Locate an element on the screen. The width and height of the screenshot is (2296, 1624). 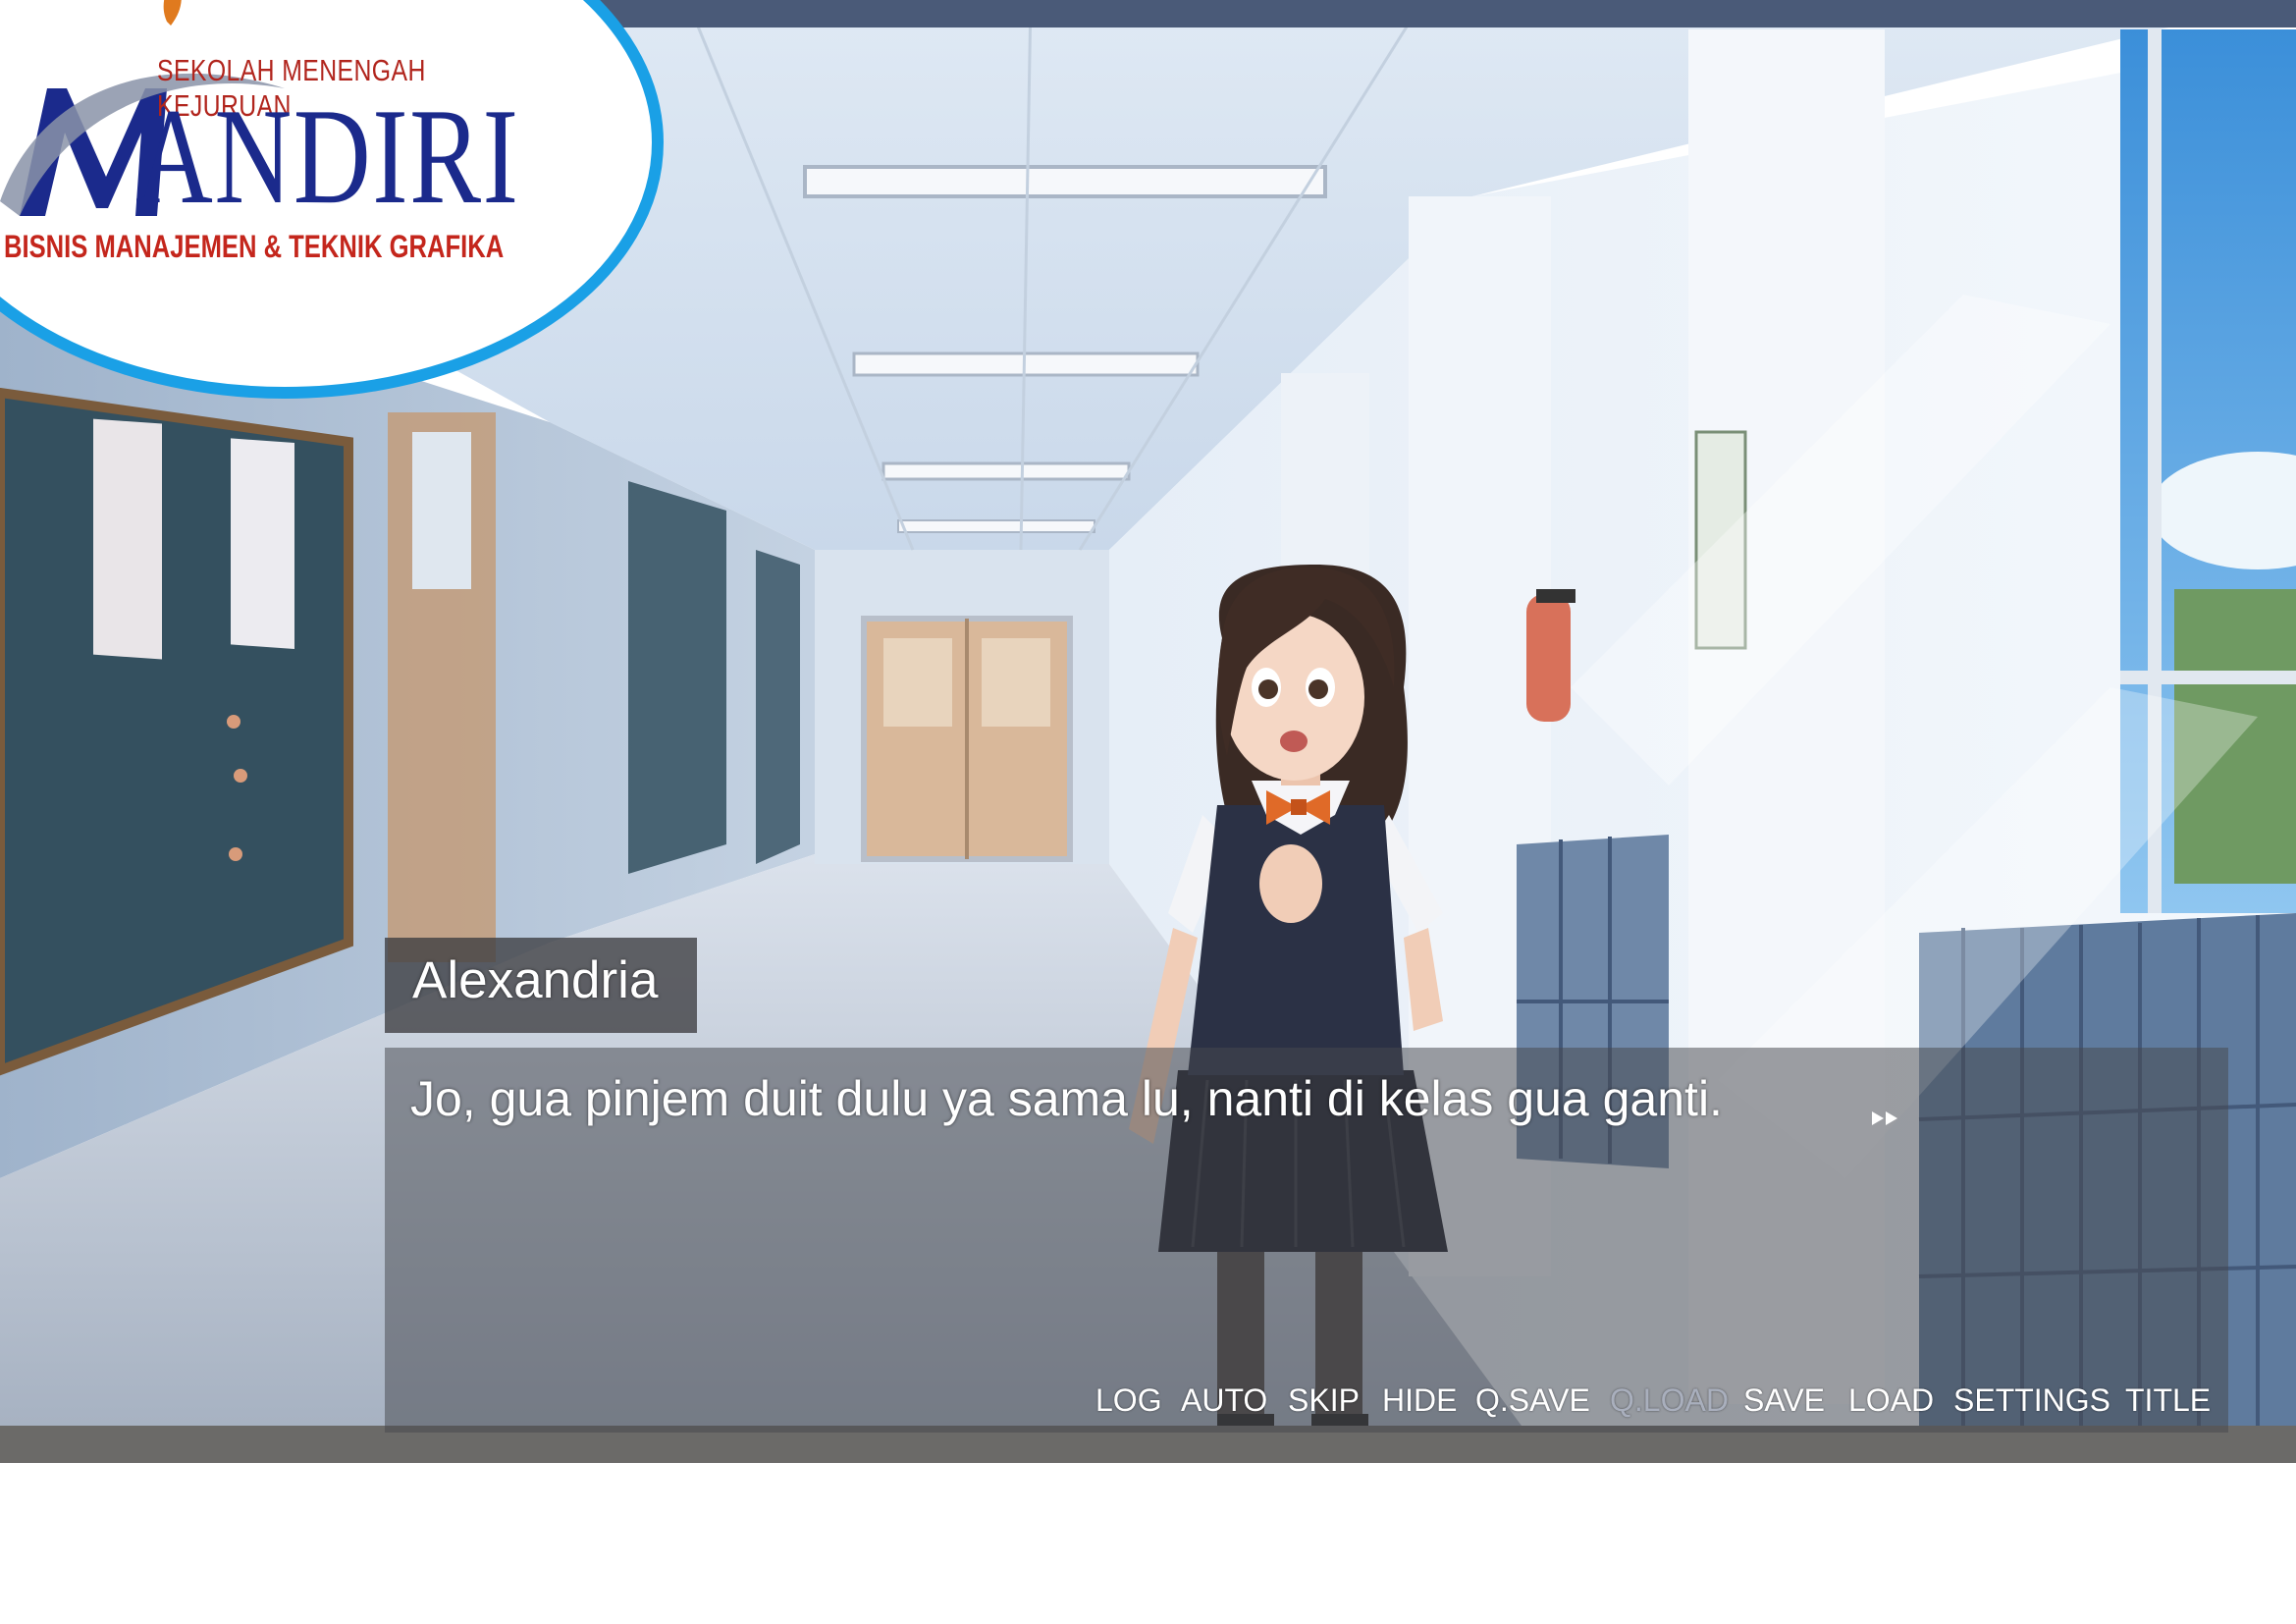
menu-skip-button: SKIP is located at coordinates (1324, 1400).